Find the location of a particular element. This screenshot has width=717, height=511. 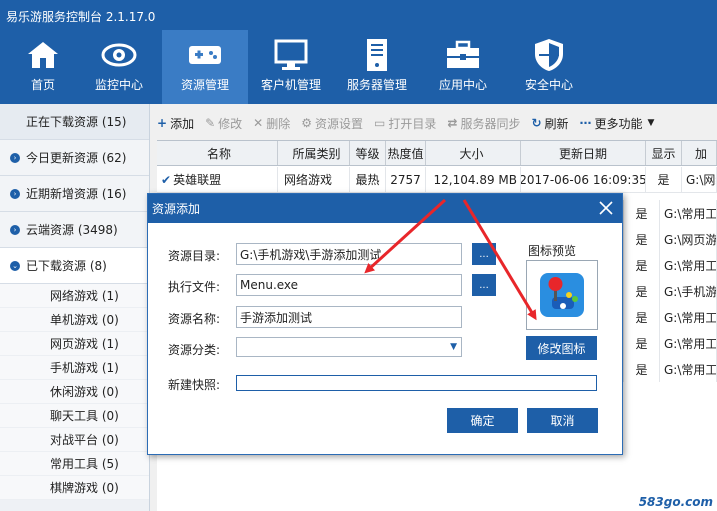

nav-clients: 客户机管理 is located at coordinates (291, 67).